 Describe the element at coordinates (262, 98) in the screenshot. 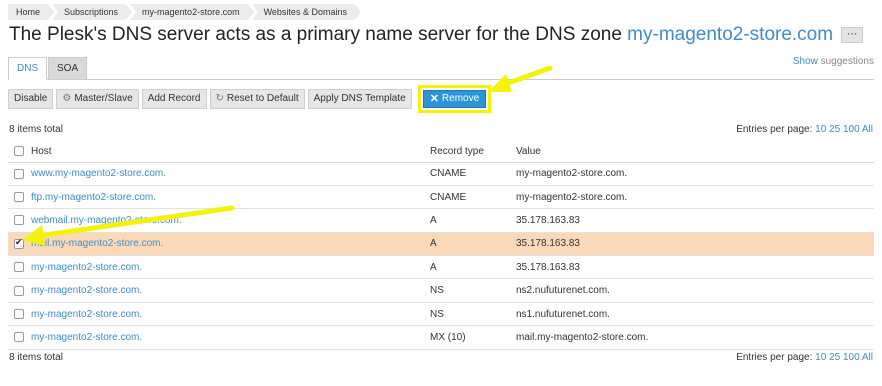

I see `reset-default-label: Reset to Default` at that location.